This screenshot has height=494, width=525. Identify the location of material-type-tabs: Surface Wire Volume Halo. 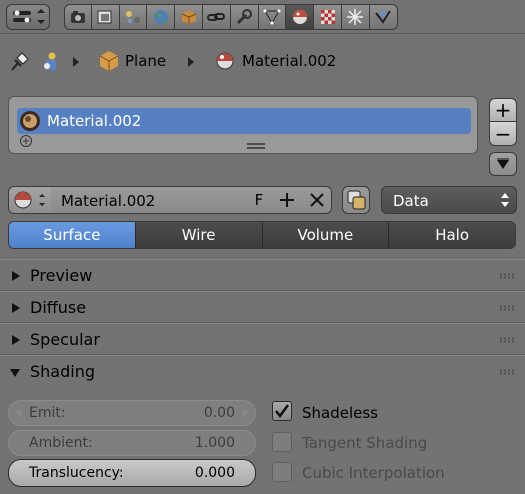
(262, 235).